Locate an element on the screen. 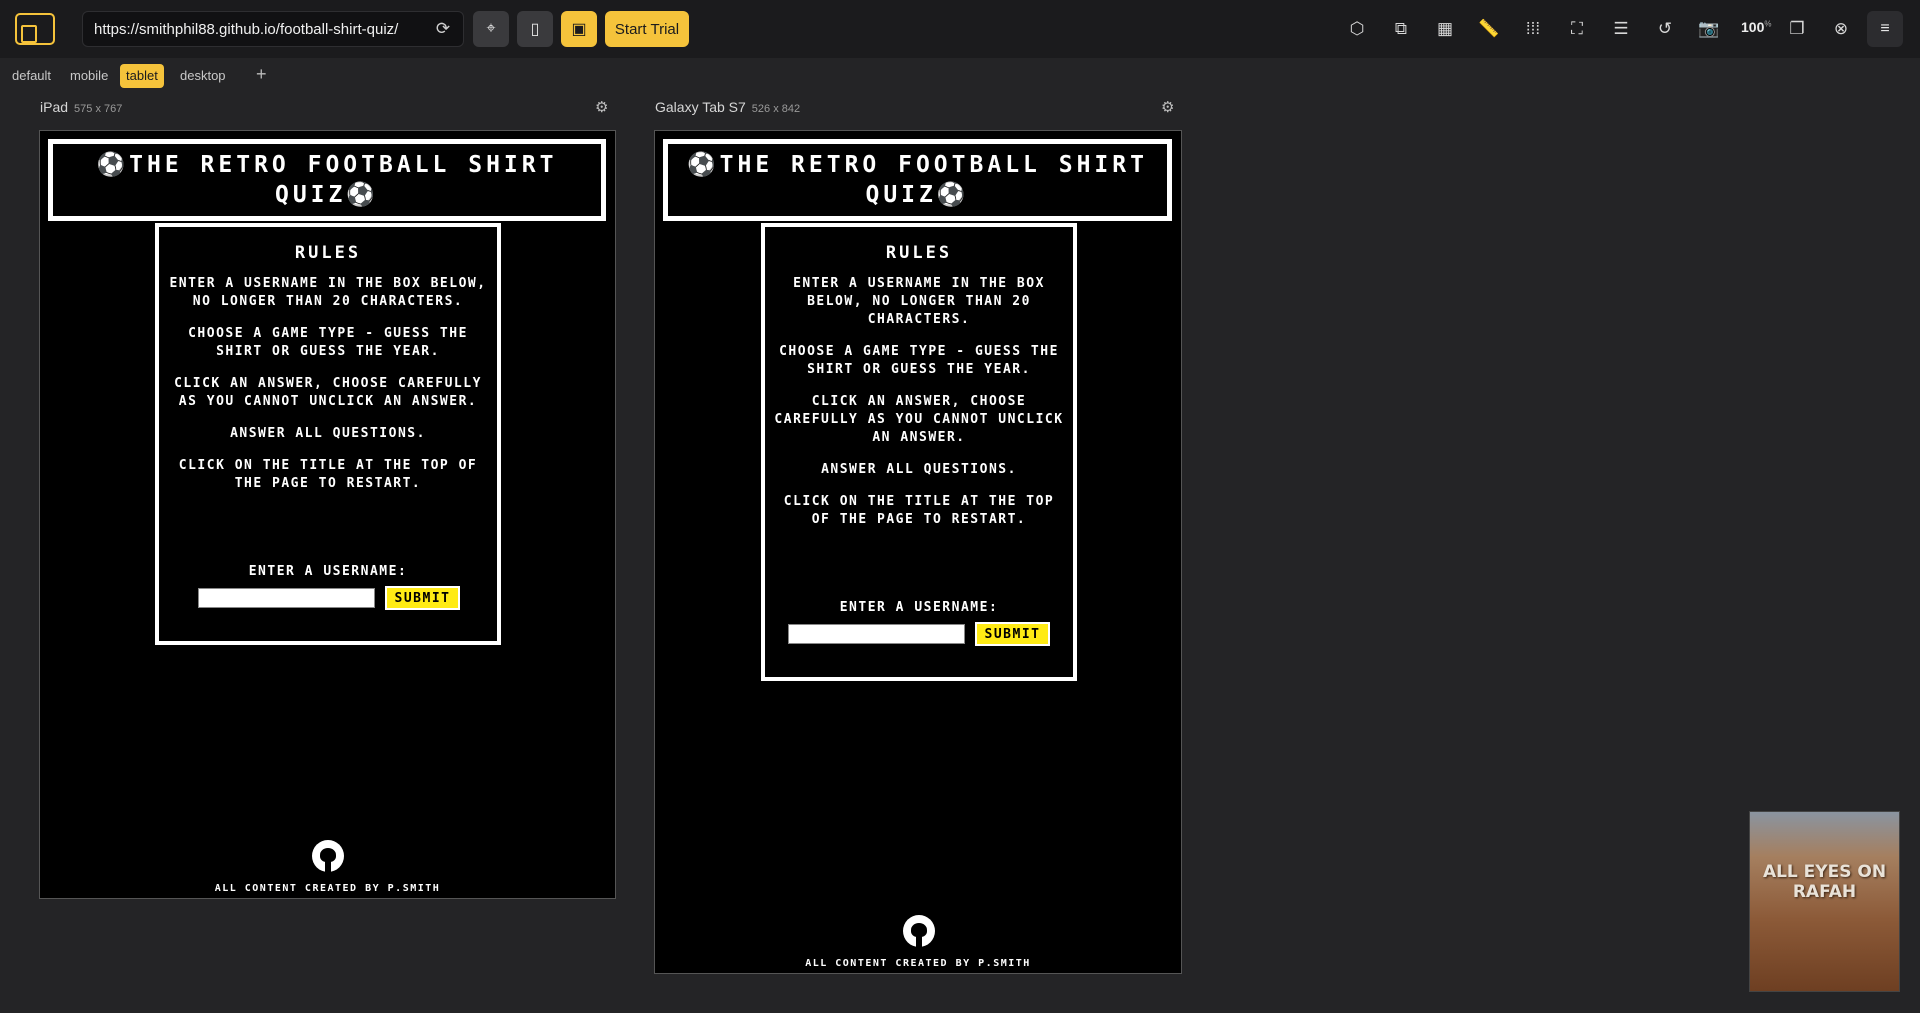 Image resolution: width=1920 pixels, height=1013 pixels. screenshot-frame-icon: ⛶ is located at coordinates (1577, 29).